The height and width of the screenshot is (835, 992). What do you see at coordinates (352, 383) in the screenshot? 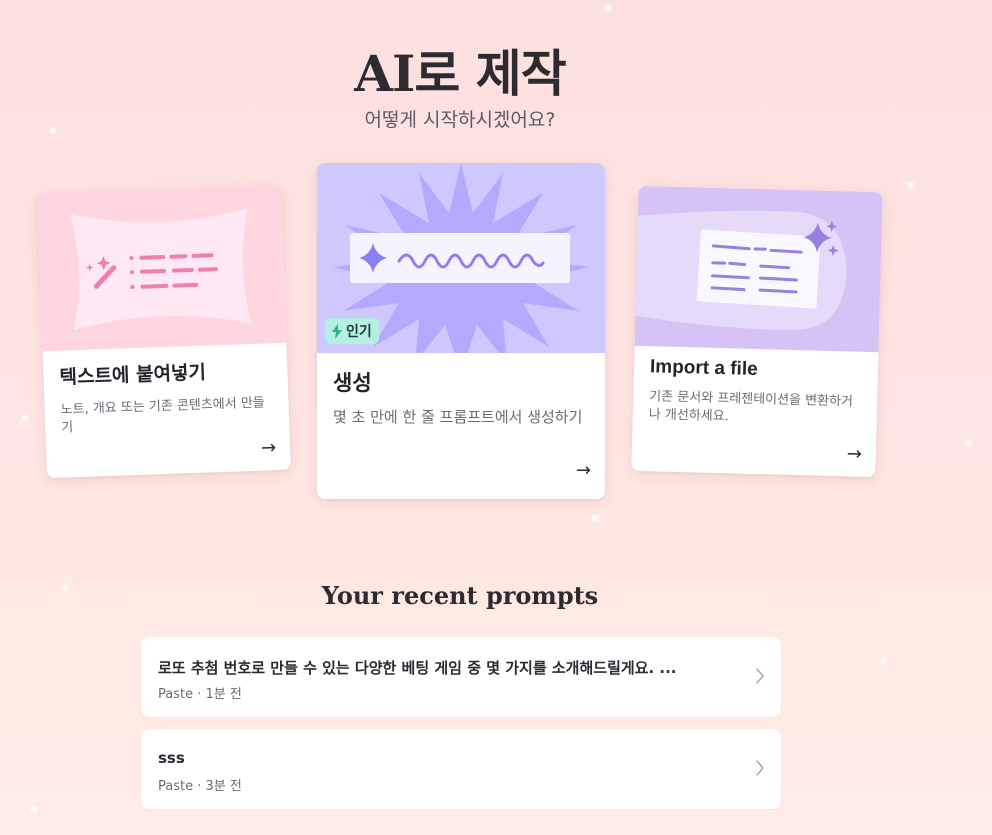
I see `generate-title: 생성` at bounding box center [352, 383].